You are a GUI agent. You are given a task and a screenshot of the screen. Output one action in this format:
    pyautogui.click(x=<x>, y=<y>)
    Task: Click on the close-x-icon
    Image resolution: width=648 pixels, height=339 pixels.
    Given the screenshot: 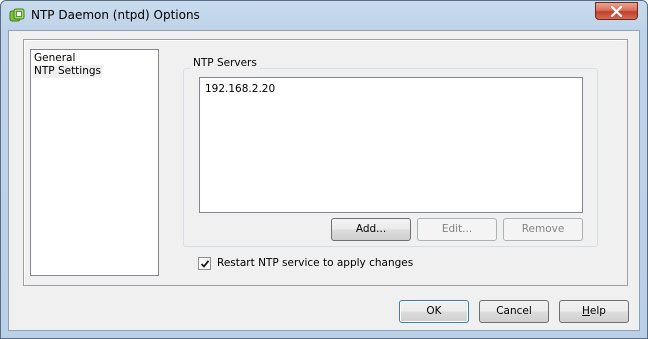 What is the action you would take?
    pyautogui.click(x=616, y=11)
    